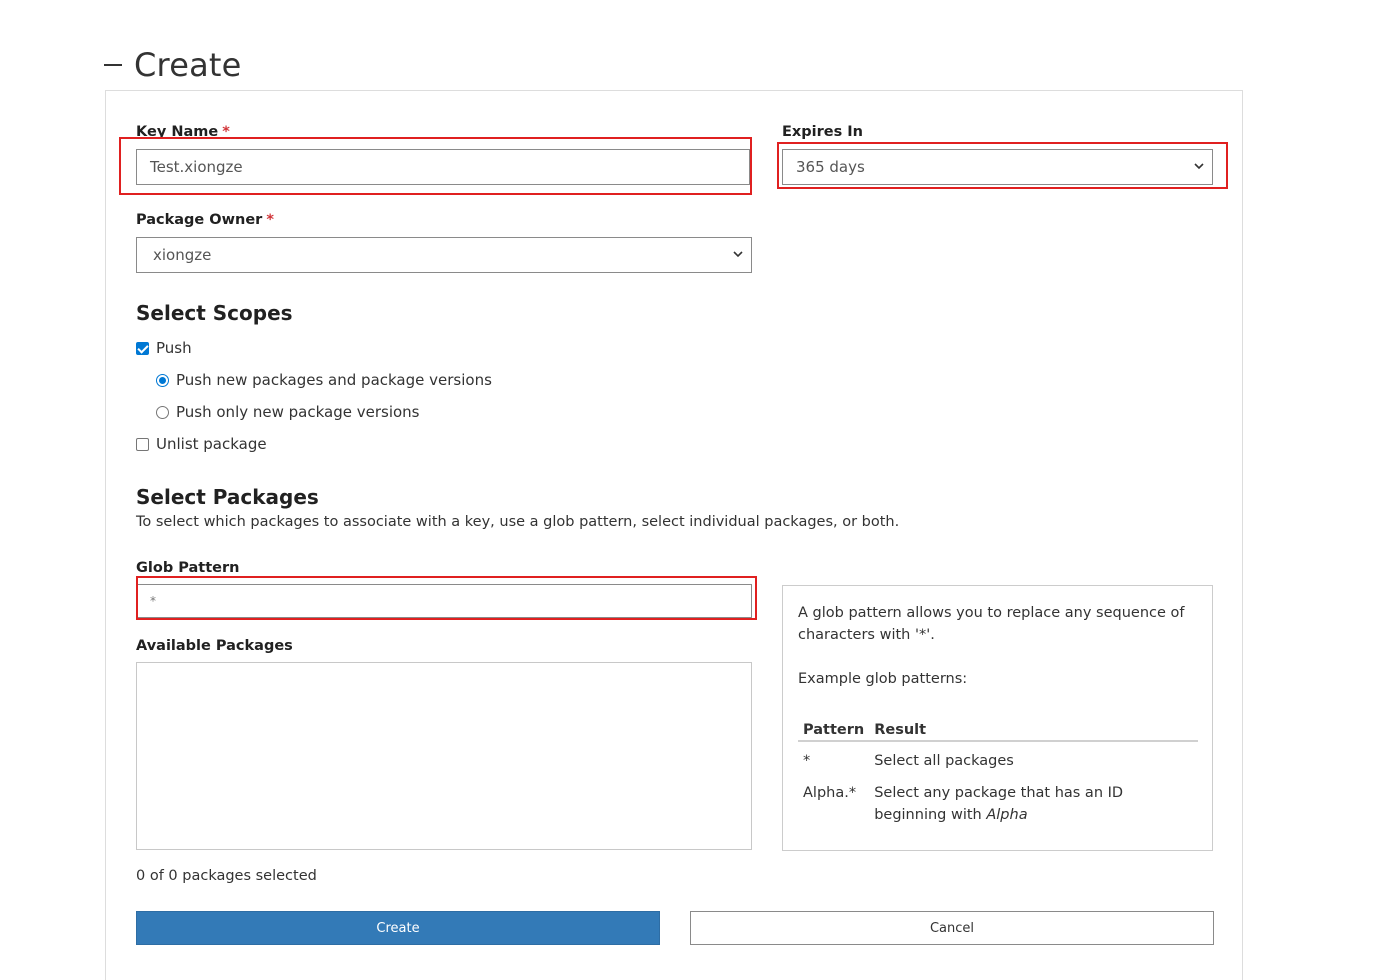 This screenshot has width=1382, height=980. Describe the element at coordinates (214, 313) in the screenshot. I see `select-scopes-heading: Select Scopes` at that location.